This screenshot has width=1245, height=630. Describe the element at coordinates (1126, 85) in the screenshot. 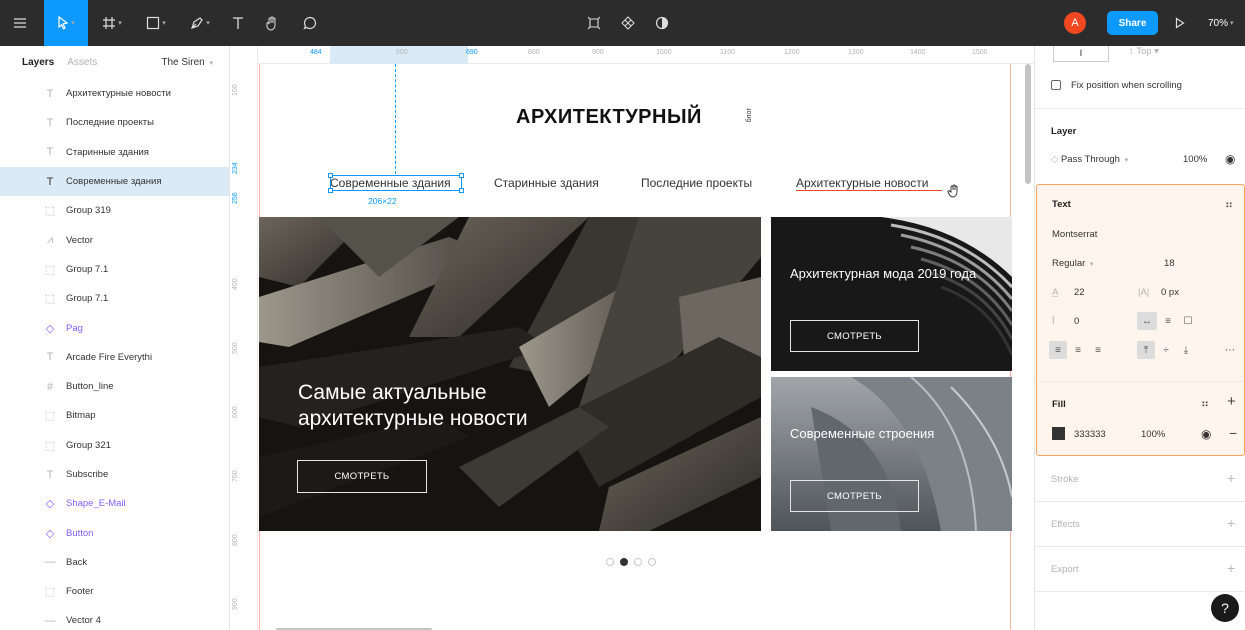

I see `fix-position-label: Fix position when scrolling` at that location.